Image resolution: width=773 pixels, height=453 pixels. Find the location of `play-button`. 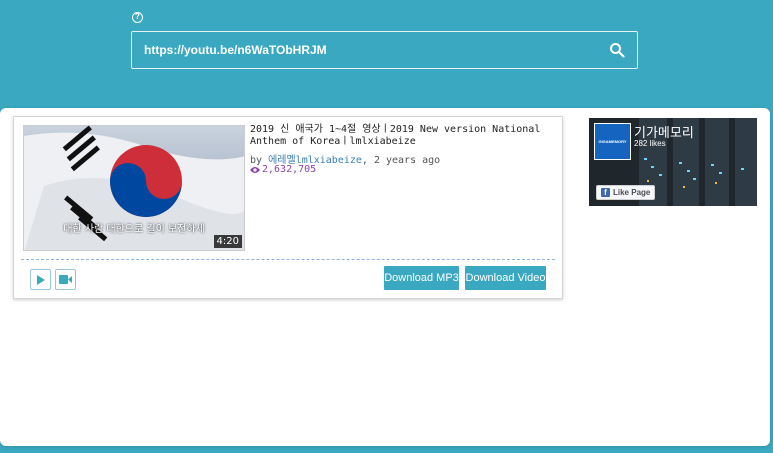

play-button is located at coordinates (40, 279).